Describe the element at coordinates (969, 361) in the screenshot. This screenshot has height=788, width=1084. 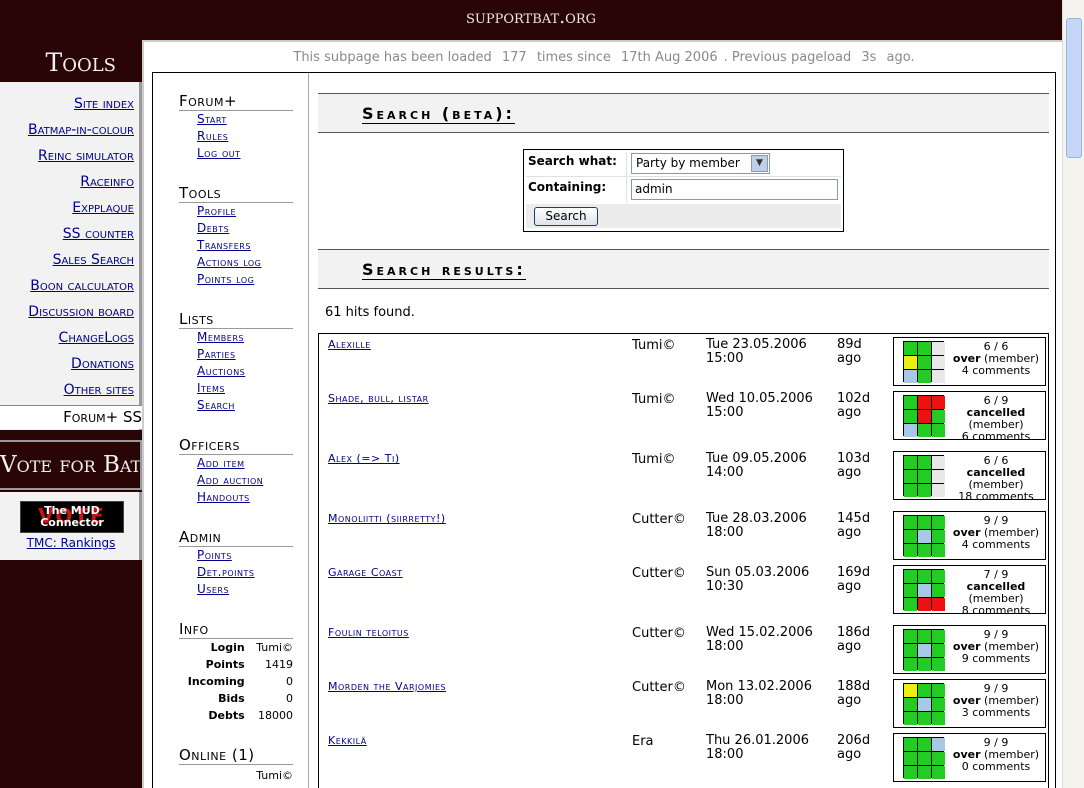
I see `party-status-box: 6 / 6 over (member) 4 comments` at that location.